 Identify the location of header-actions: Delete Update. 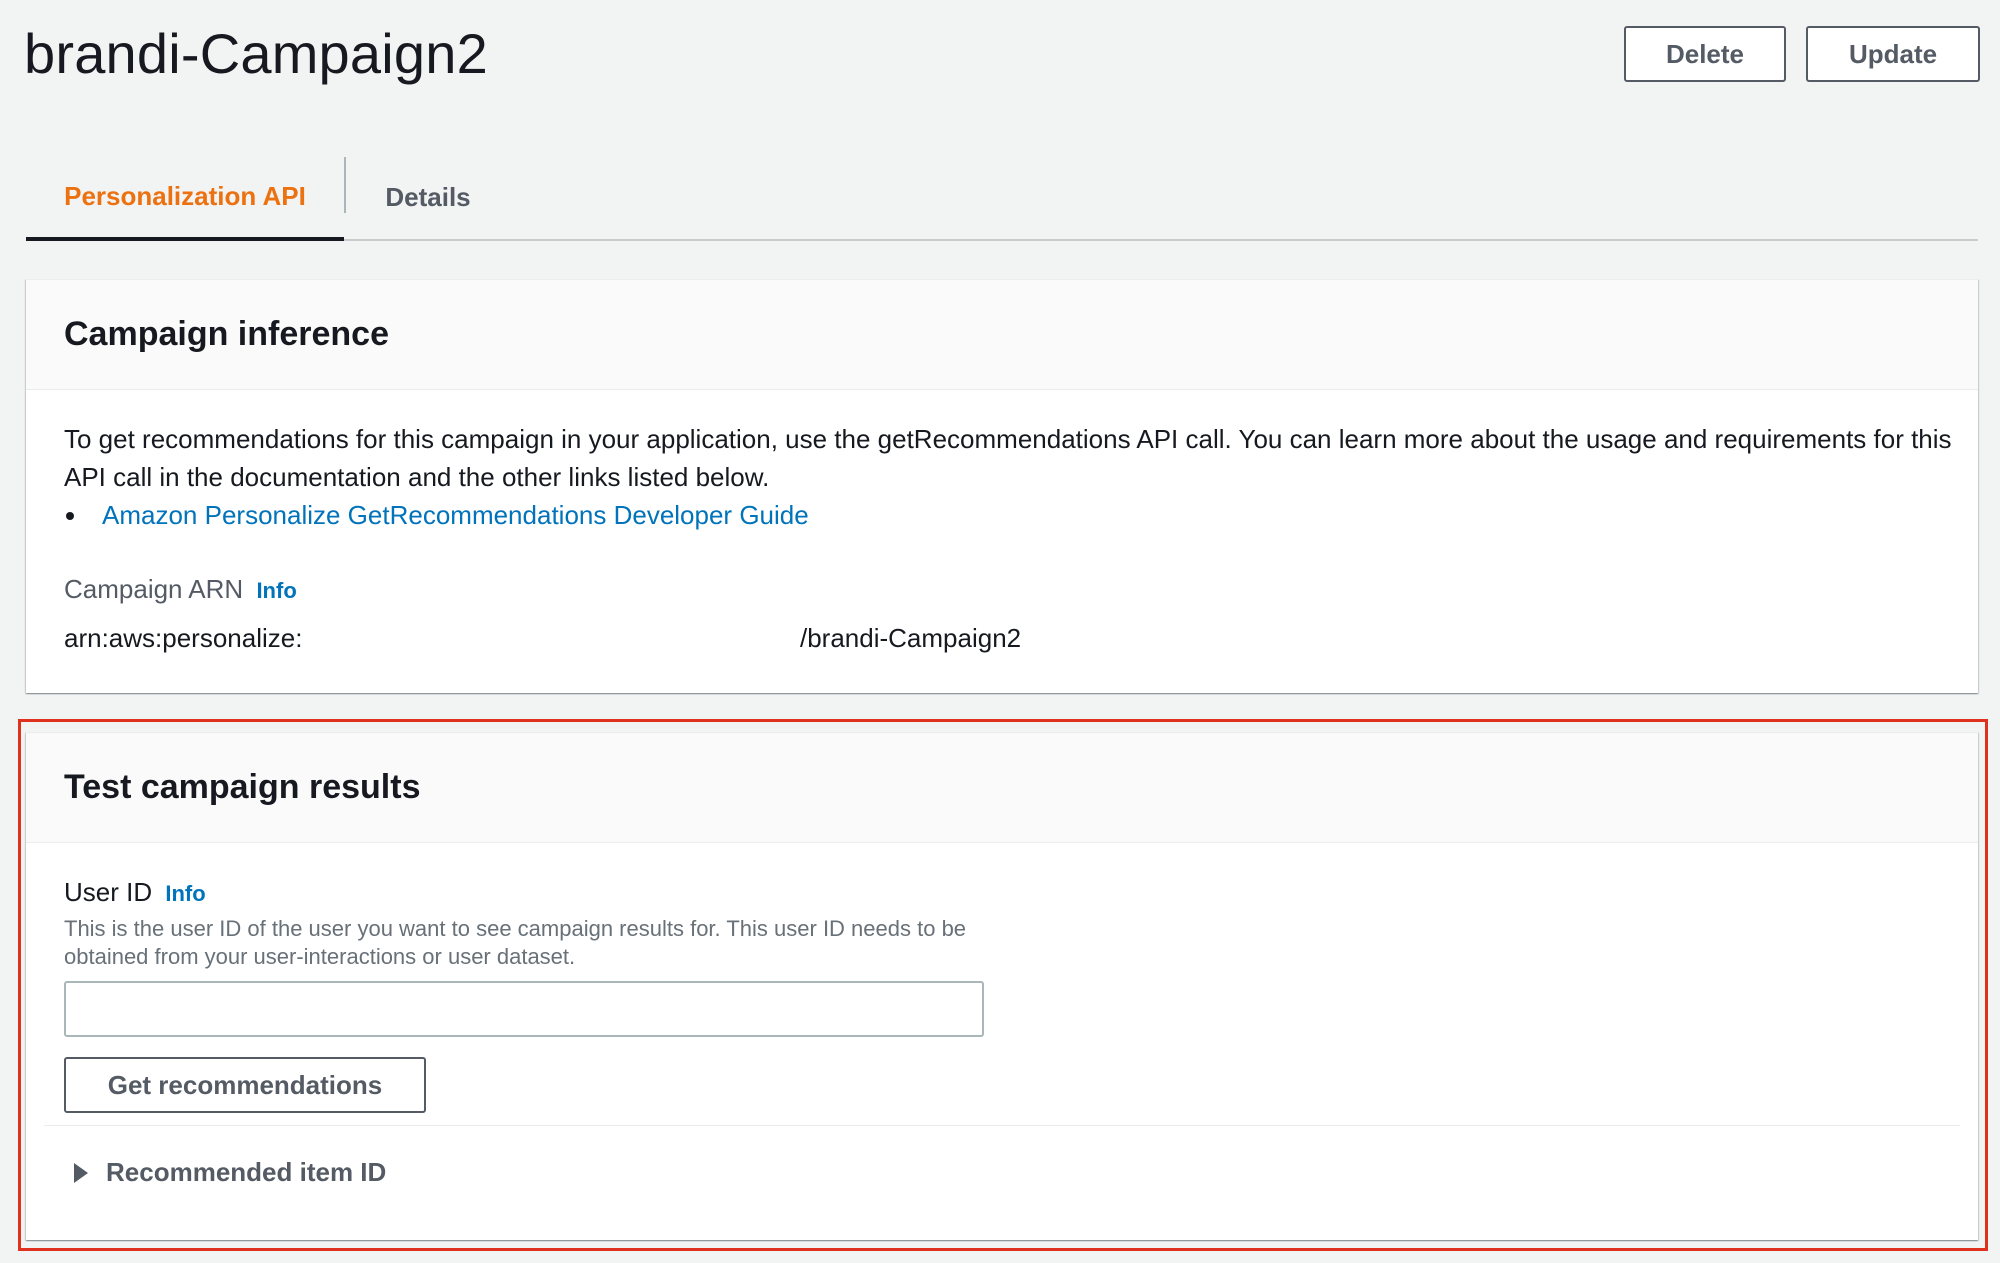
(1802, 54).